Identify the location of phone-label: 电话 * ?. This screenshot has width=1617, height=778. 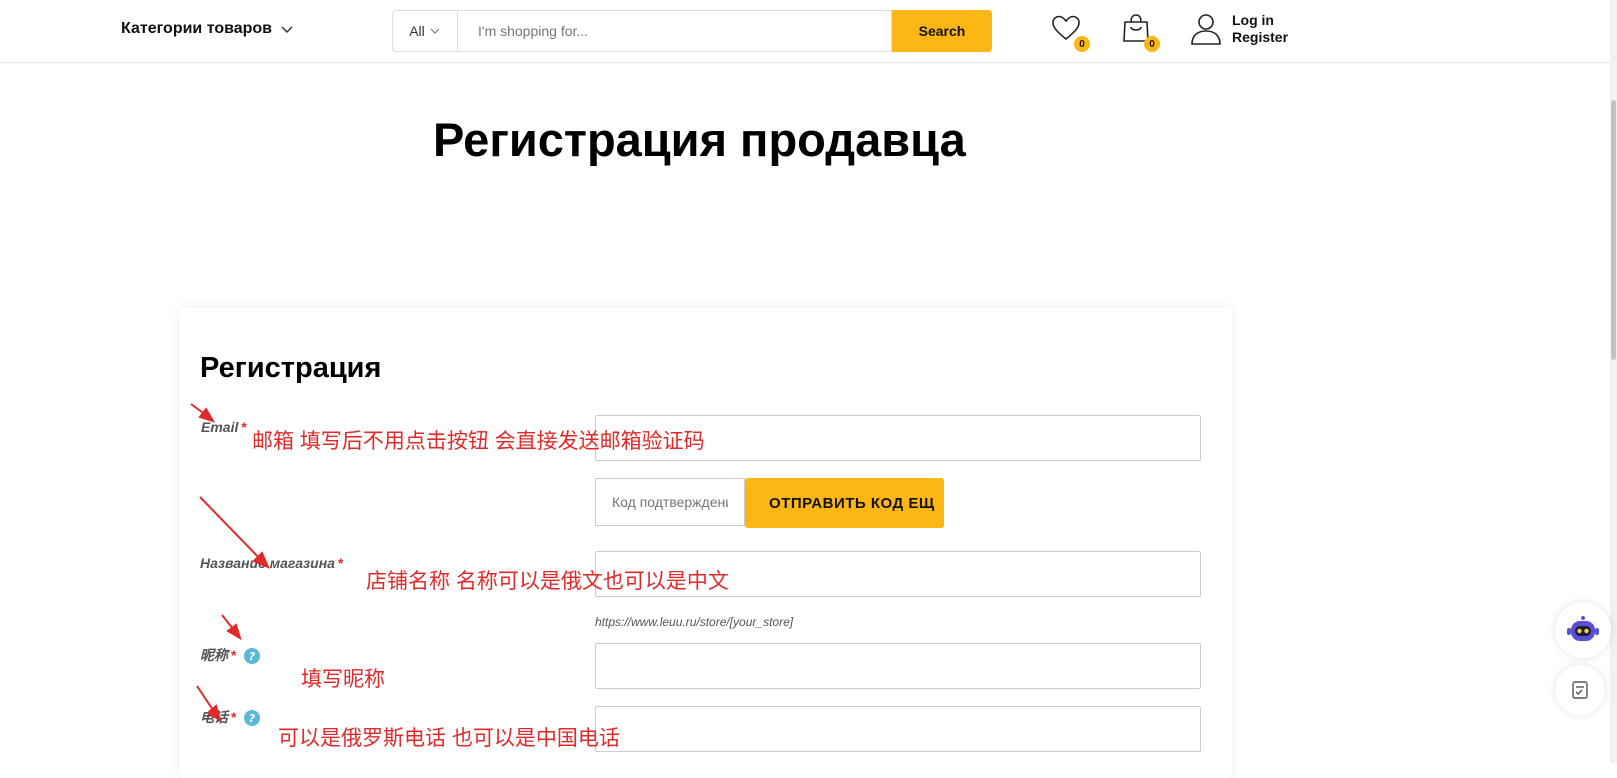
(230, 717).